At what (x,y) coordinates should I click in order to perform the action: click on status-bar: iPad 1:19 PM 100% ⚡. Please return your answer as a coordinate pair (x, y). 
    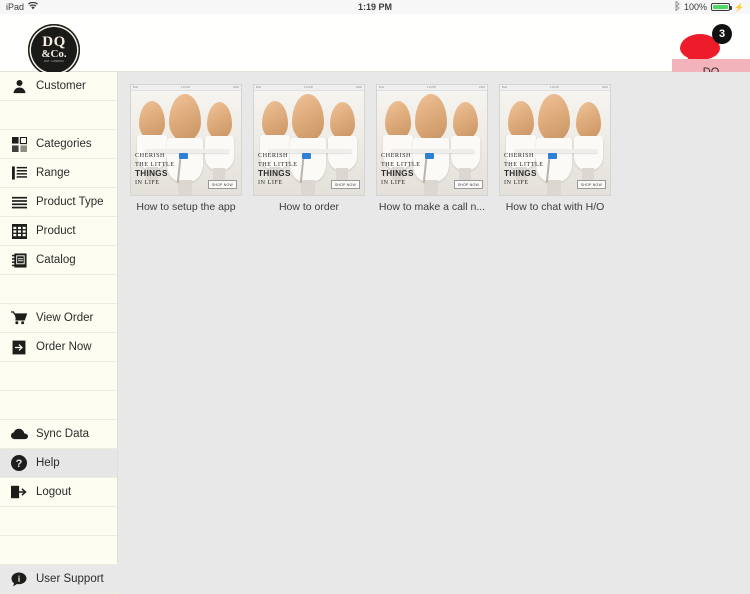
    Looking at the image, I should click on (375, 7).